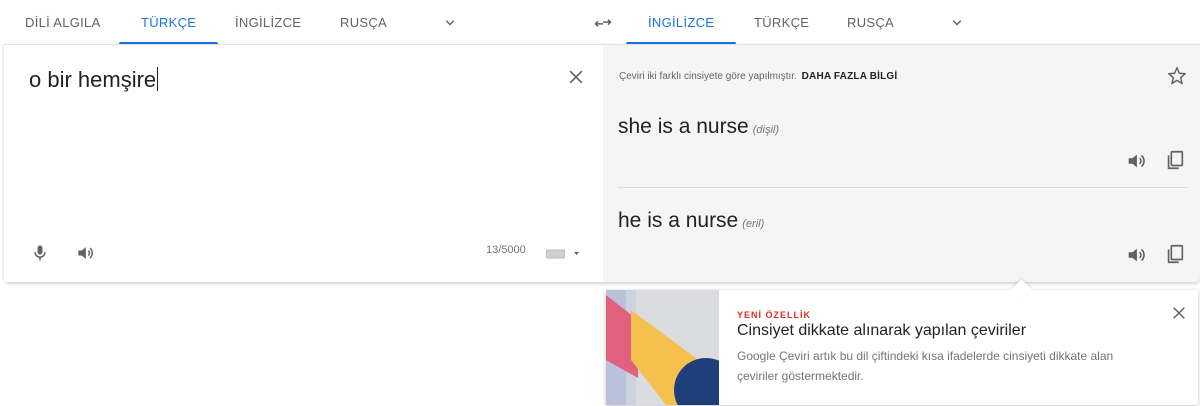 The width and height of the screenshot is (1200, 406). Describe the element at coordinates (870, 22) in the screenshot. I see `tab-target-russian: RUSÇA` at that location.